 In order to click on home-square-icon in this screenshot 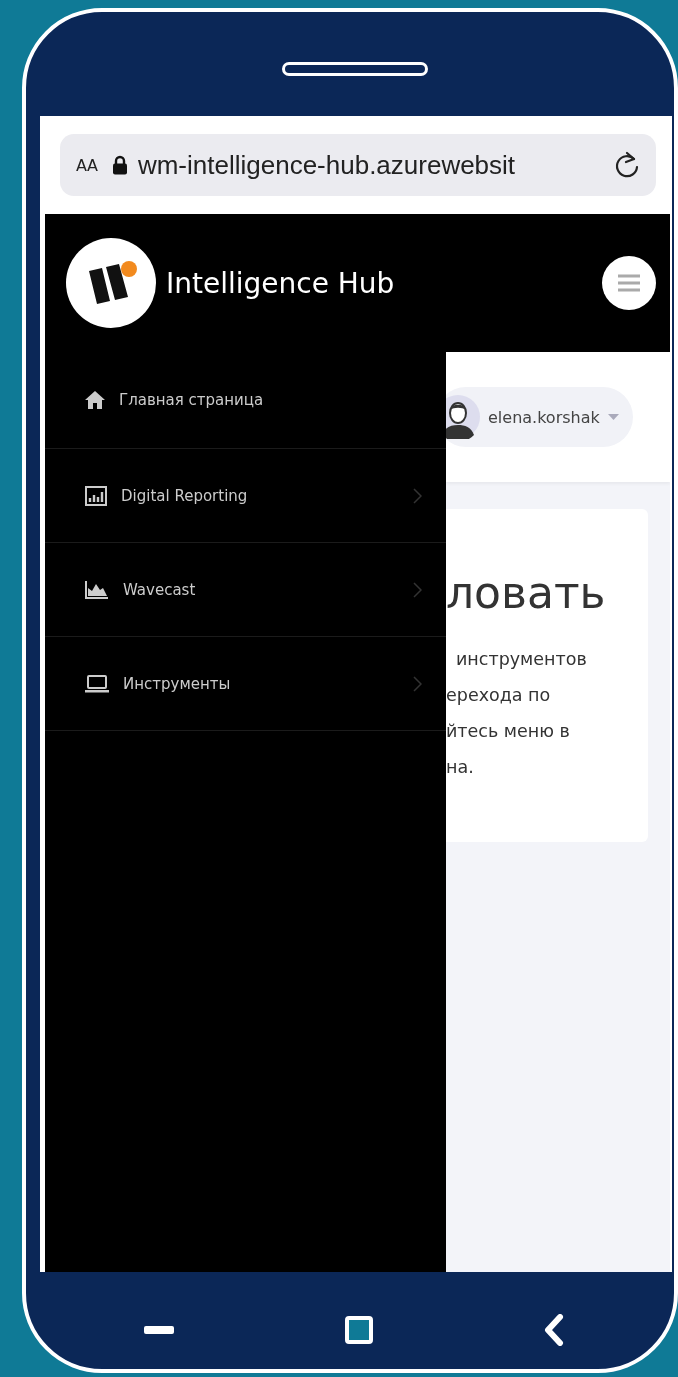, I will do `click(359, 1330)`.